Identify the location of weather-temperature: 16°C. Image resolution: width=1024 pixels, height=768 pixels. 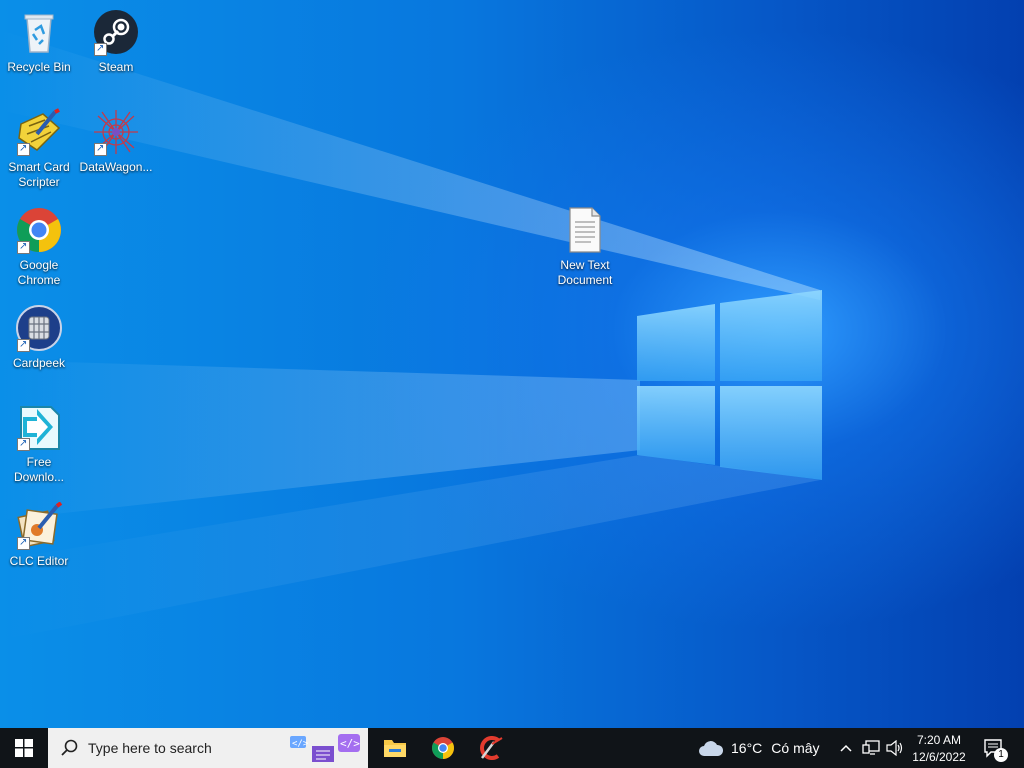
(747, 748).